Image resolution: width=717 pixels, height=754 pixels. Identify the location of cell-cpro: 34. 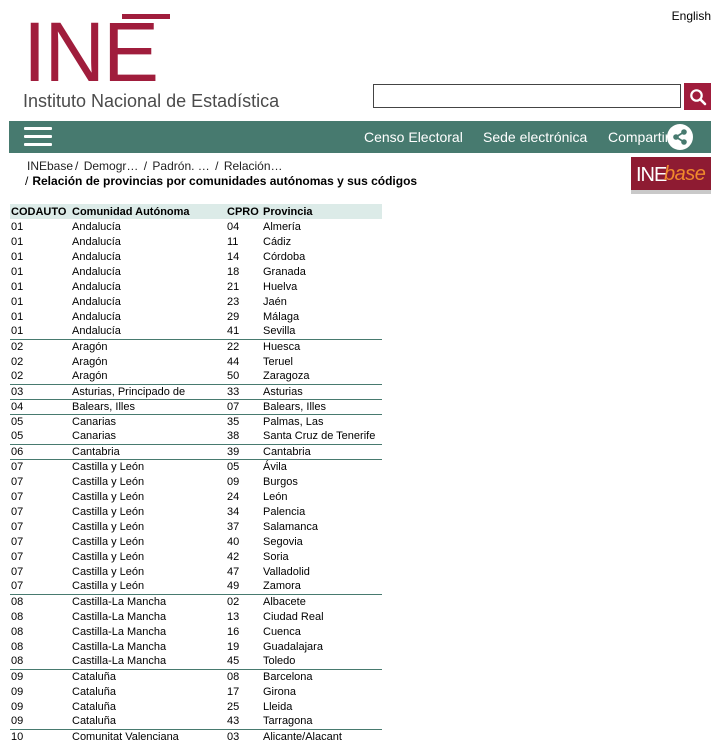
(233, 511).